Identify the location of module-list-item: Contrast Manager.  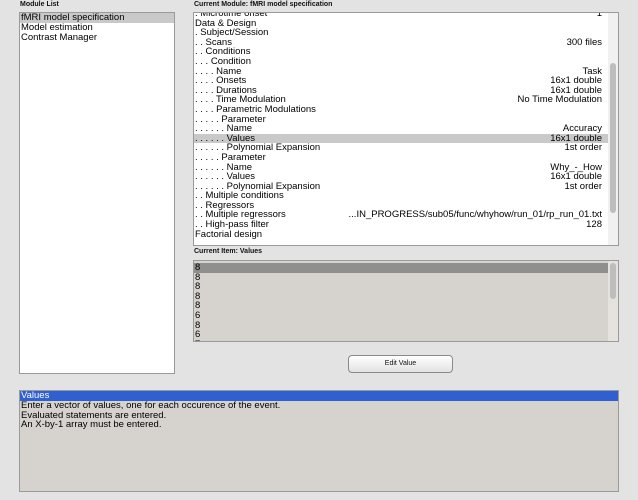
(97, 38).